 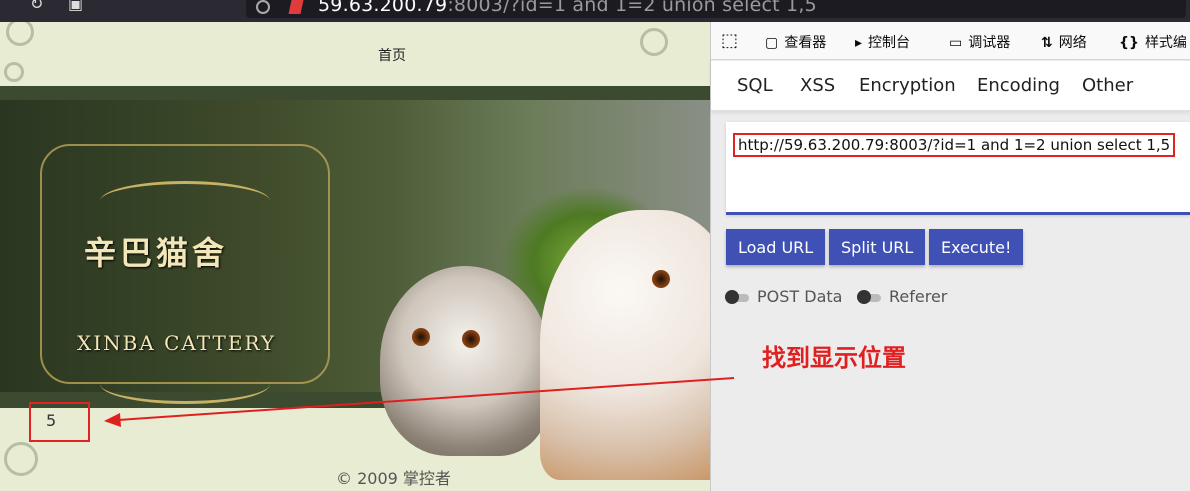 I want to click on annotation-label: 找到显示位置, so click(x=834, y=358).